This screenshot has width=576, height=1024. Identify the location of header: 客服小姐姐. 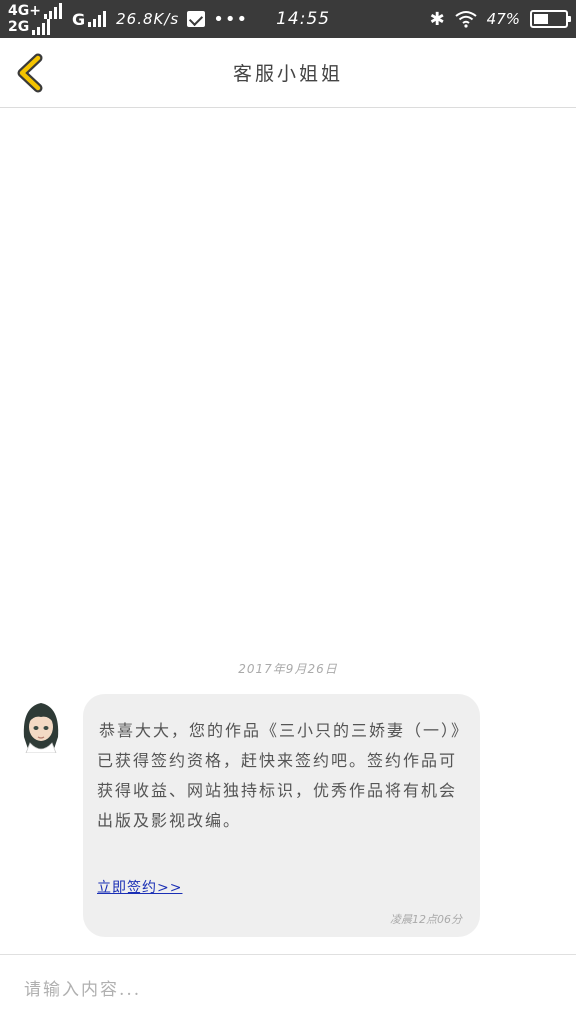
(288, 73).